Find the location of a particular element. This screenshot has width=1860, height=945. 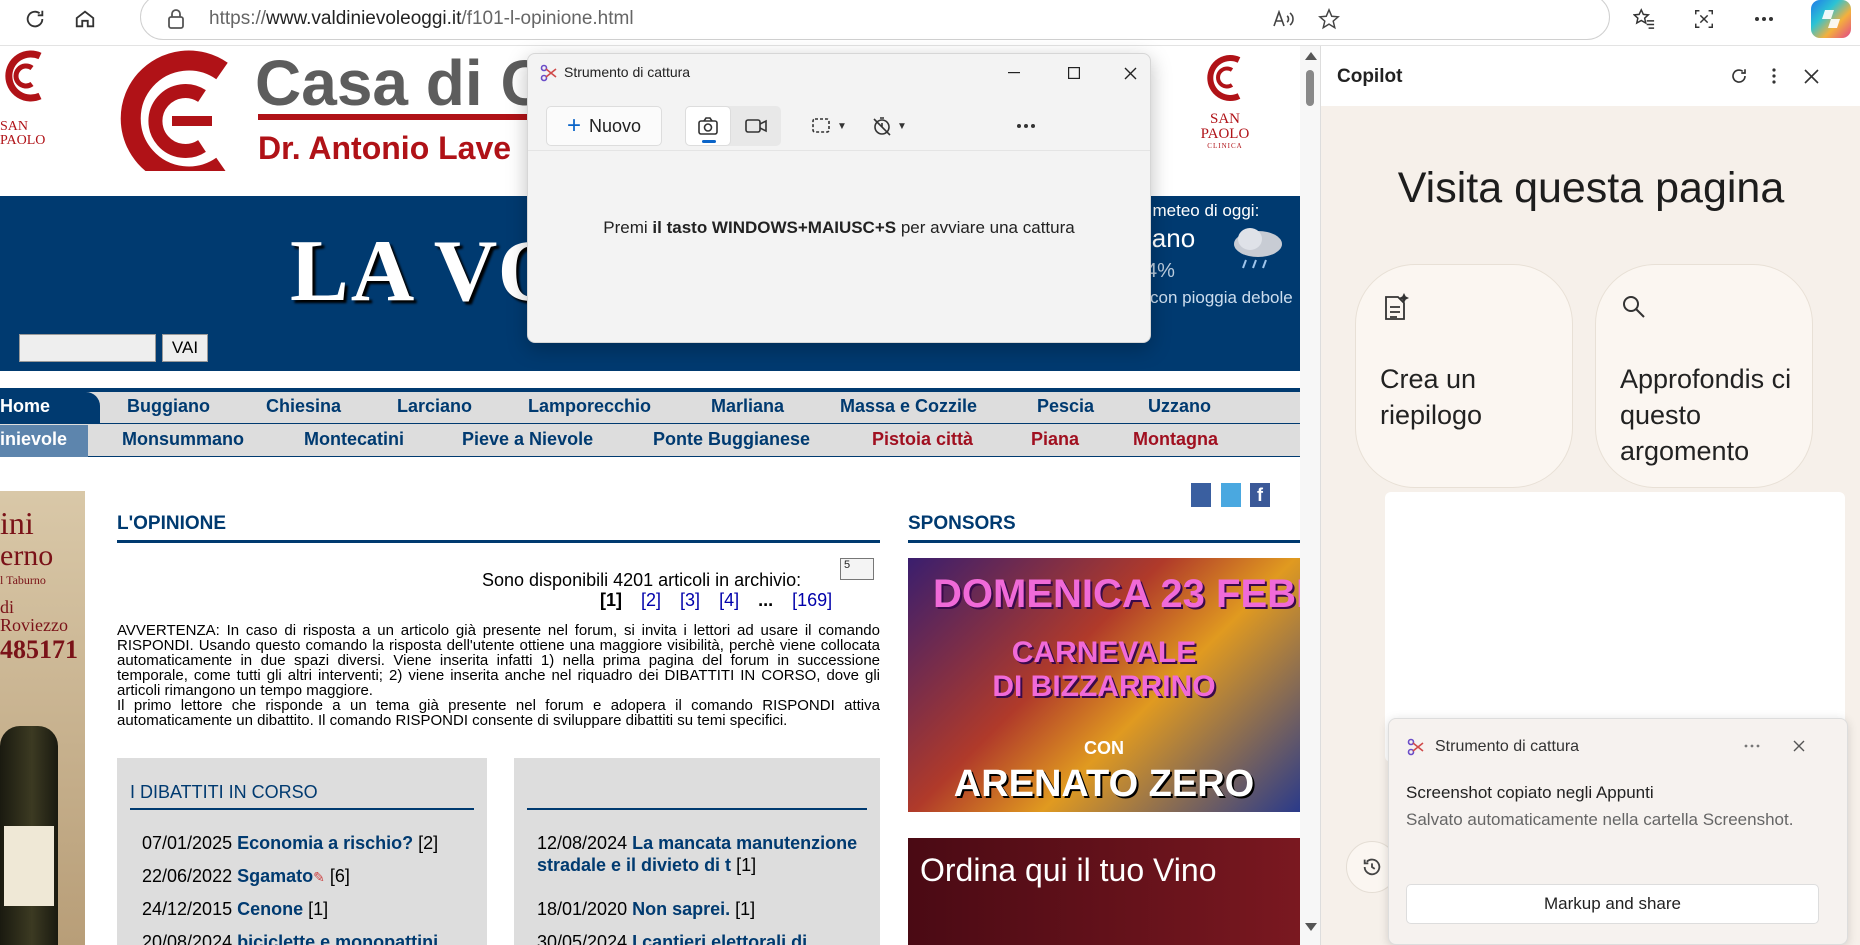

meteo-label: i meteo di oggi: is located at coordinates (1202, 210).